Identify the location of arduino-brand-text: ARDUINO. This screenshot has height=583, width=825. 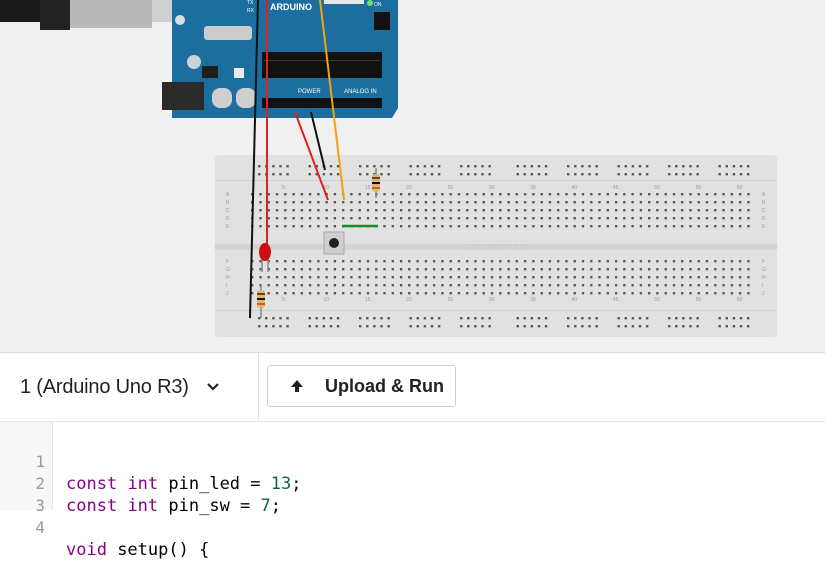
(291, 7).